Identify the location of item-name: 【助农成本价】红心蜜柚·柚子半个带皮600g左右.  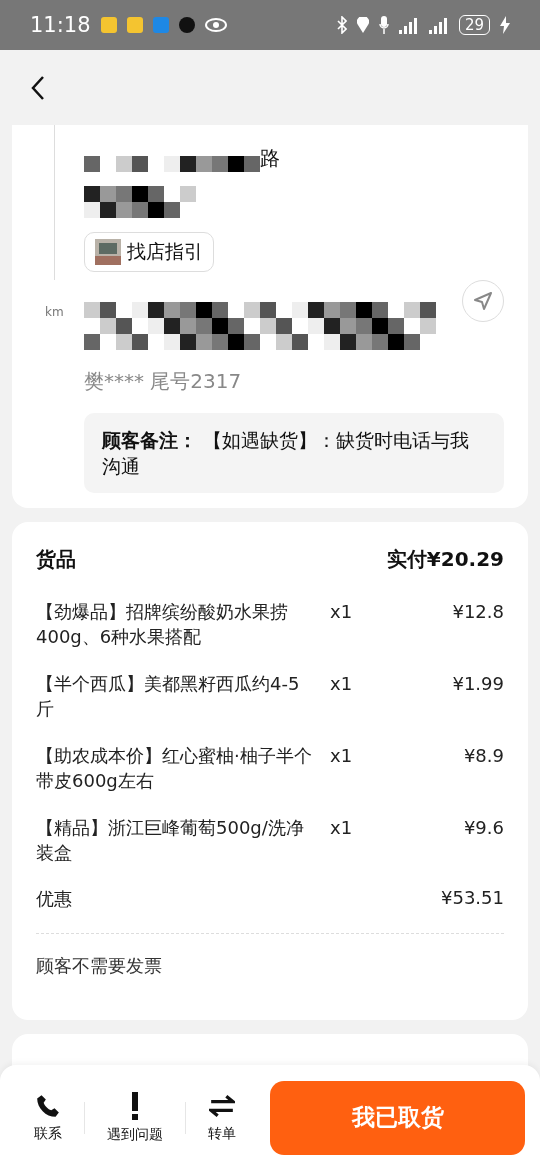
(174, 768).